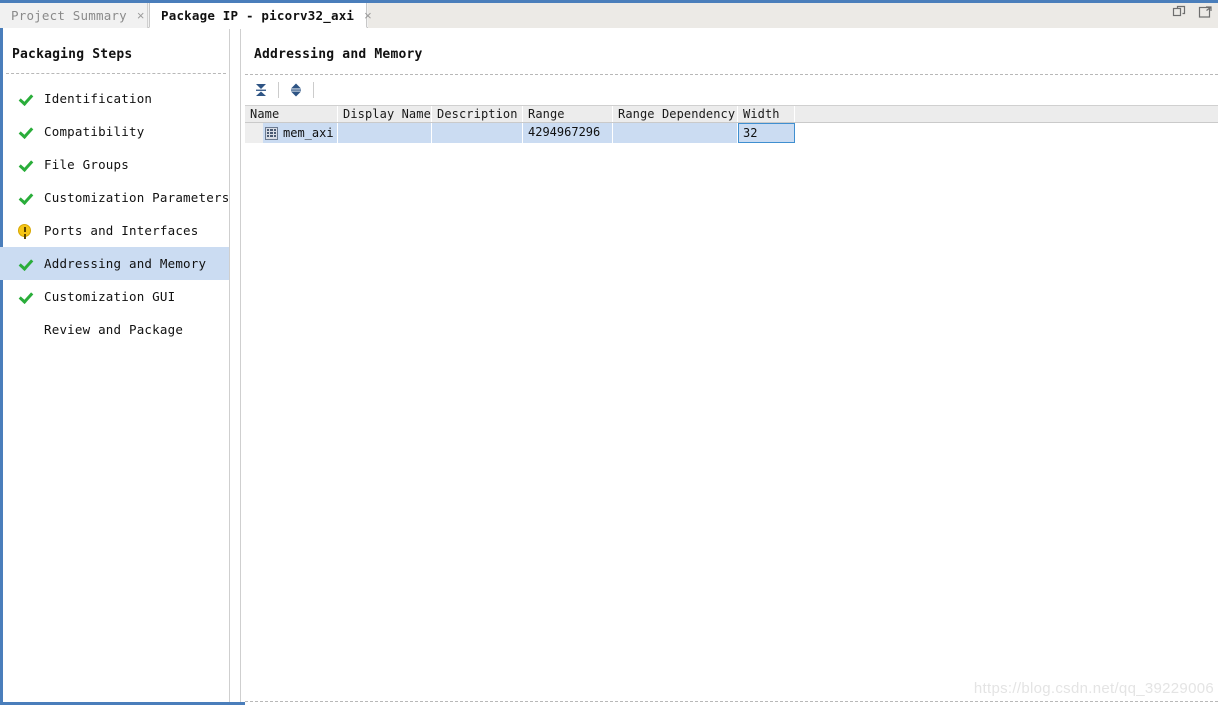 This screenshot has width=1218, height=705. I want to click on sidebar-item-compatibility: Compatibility, so click(114, 131).